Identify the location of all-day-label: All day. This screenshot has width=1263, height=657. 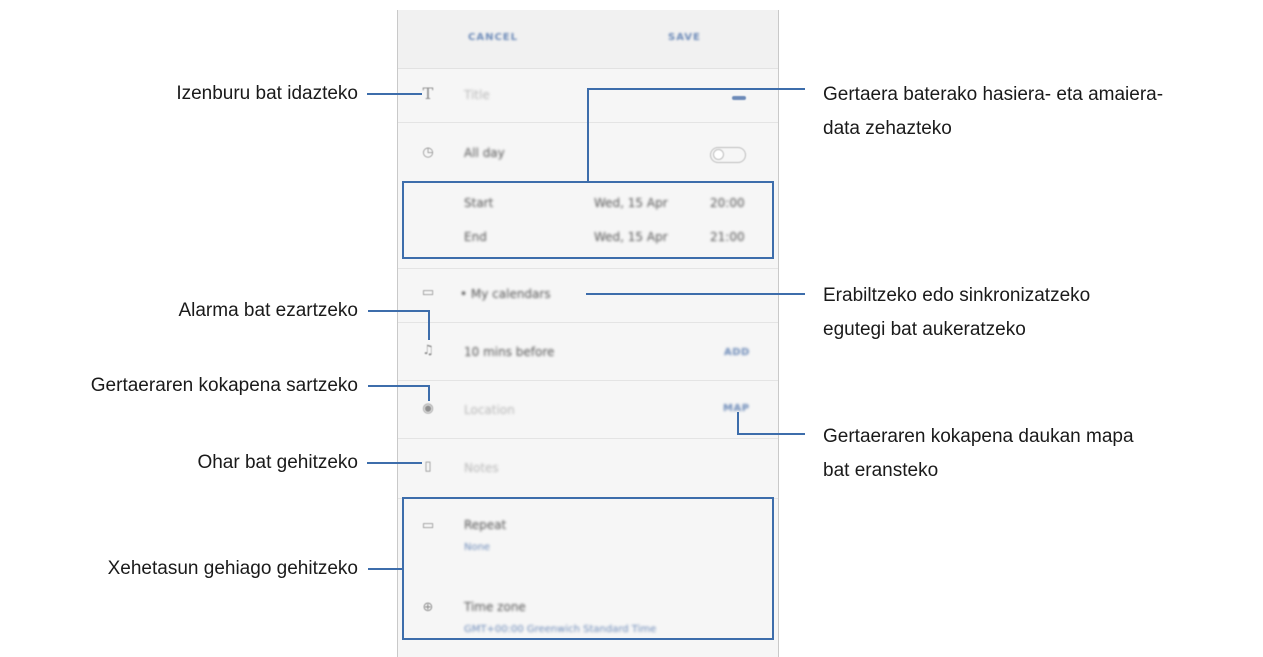
(484, 153).